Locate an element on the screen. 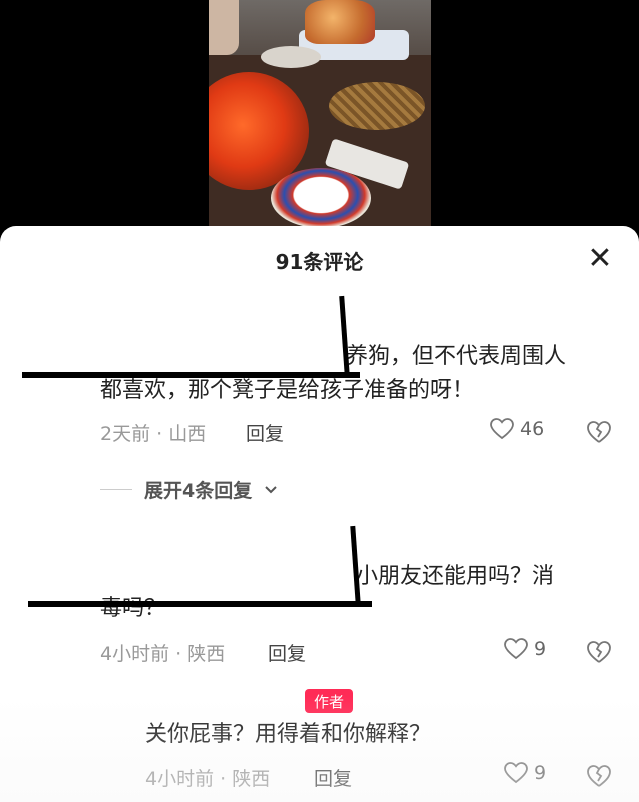 The height and width of the screenshot is (802, 639). expand-replies-label: 展开4条回复 is located at coordinates (198, 491).